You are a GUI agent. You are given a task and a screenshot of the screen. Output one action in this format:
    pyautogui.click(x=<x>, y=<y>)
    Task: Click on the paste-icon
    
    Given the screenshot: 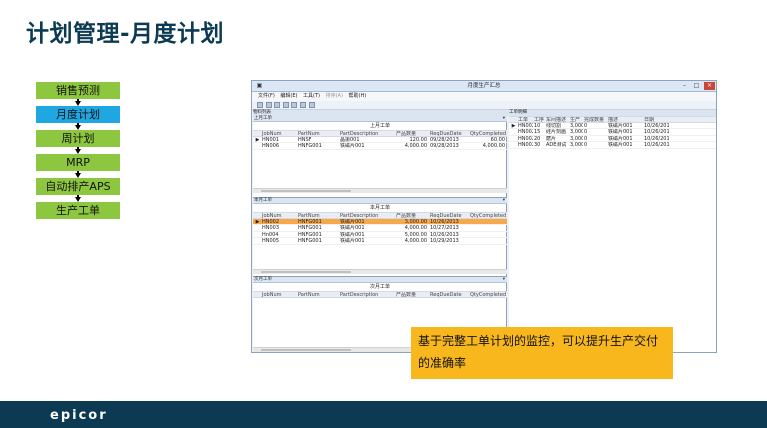 What is the action you would take?
    pyautogui.click(x=294, y=105)
    